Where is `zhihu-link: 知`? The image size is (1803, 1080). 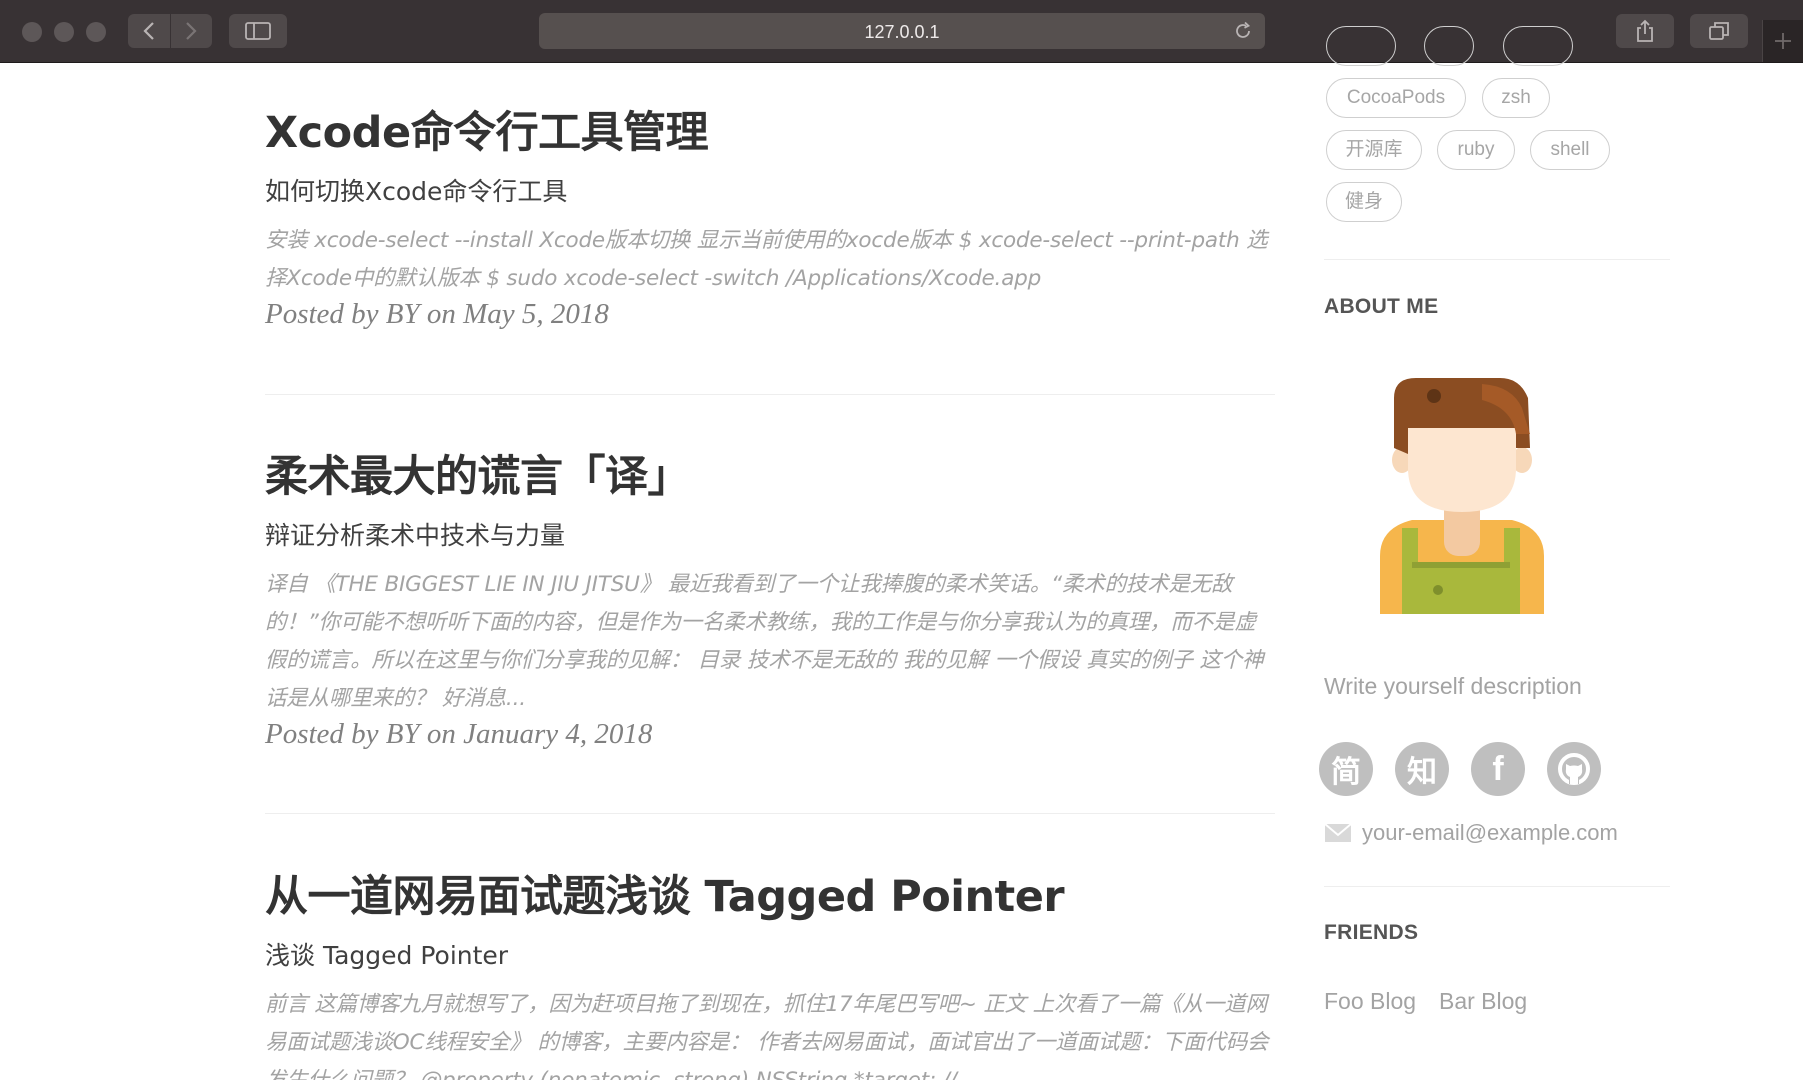 zhihu-link: 知 is located at coordinates (1422, 769).